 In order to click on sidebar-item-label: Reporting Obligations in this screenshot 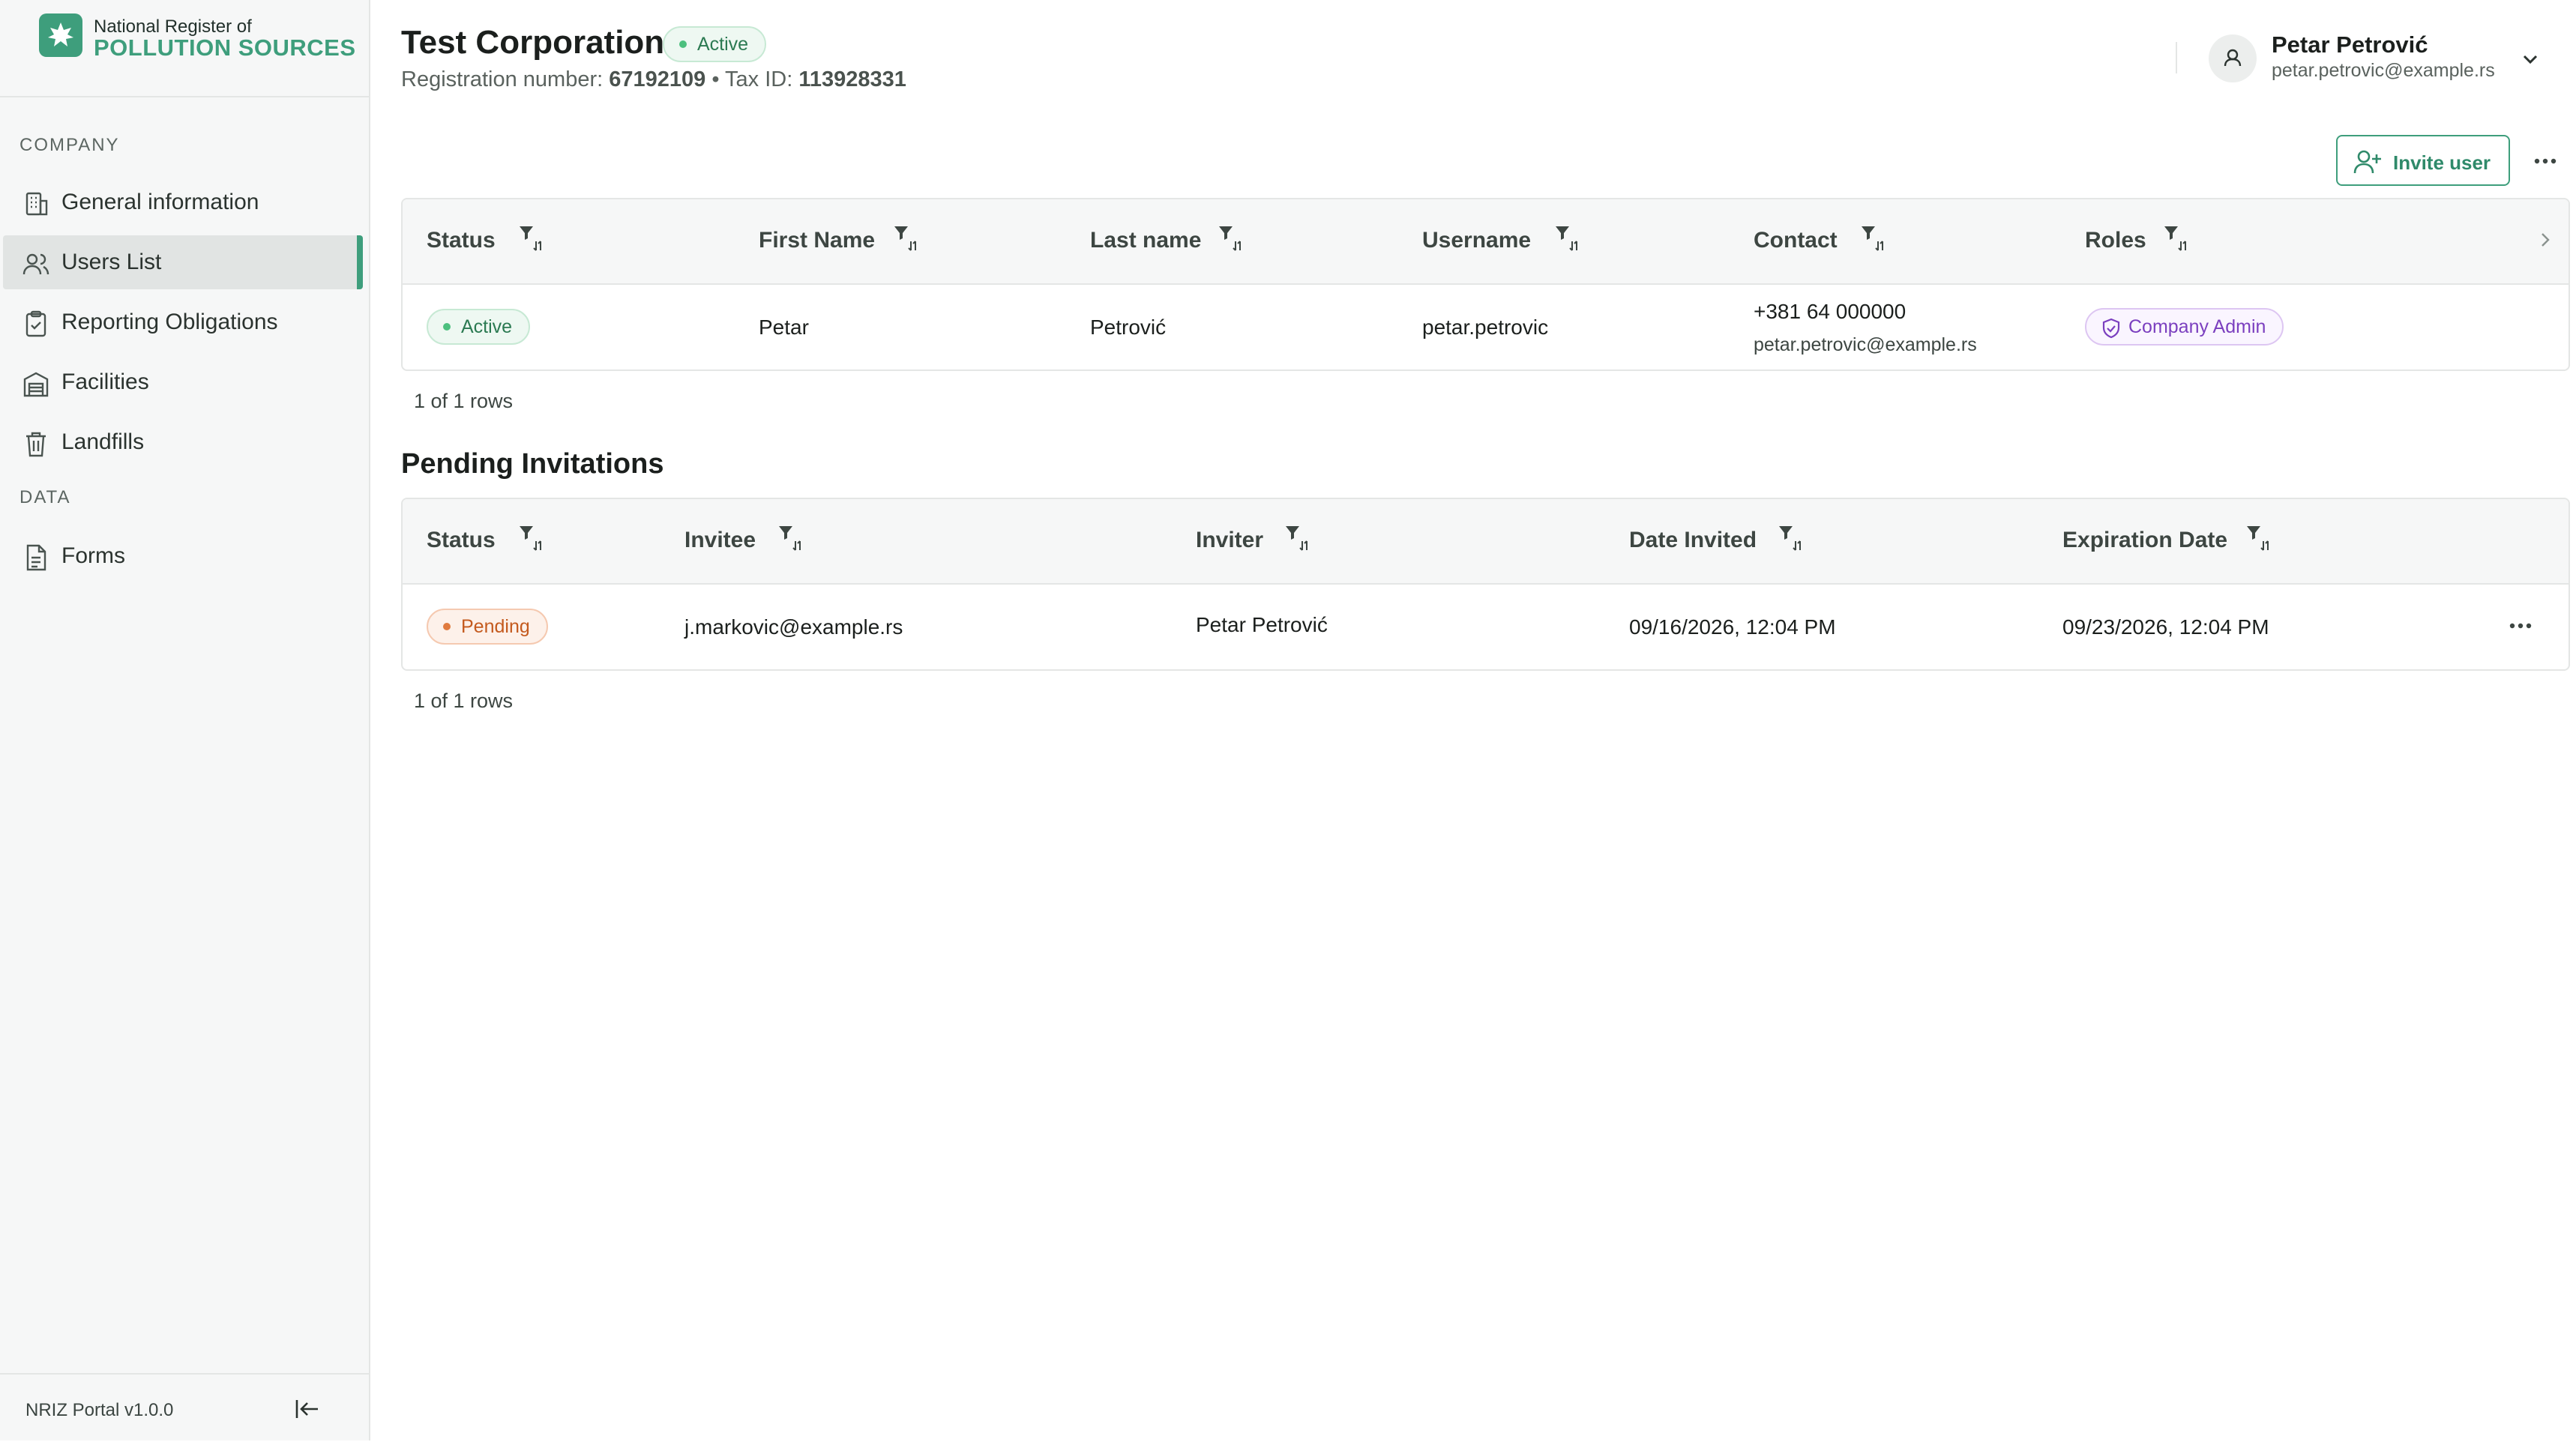, I will do `click(169, 322)`.